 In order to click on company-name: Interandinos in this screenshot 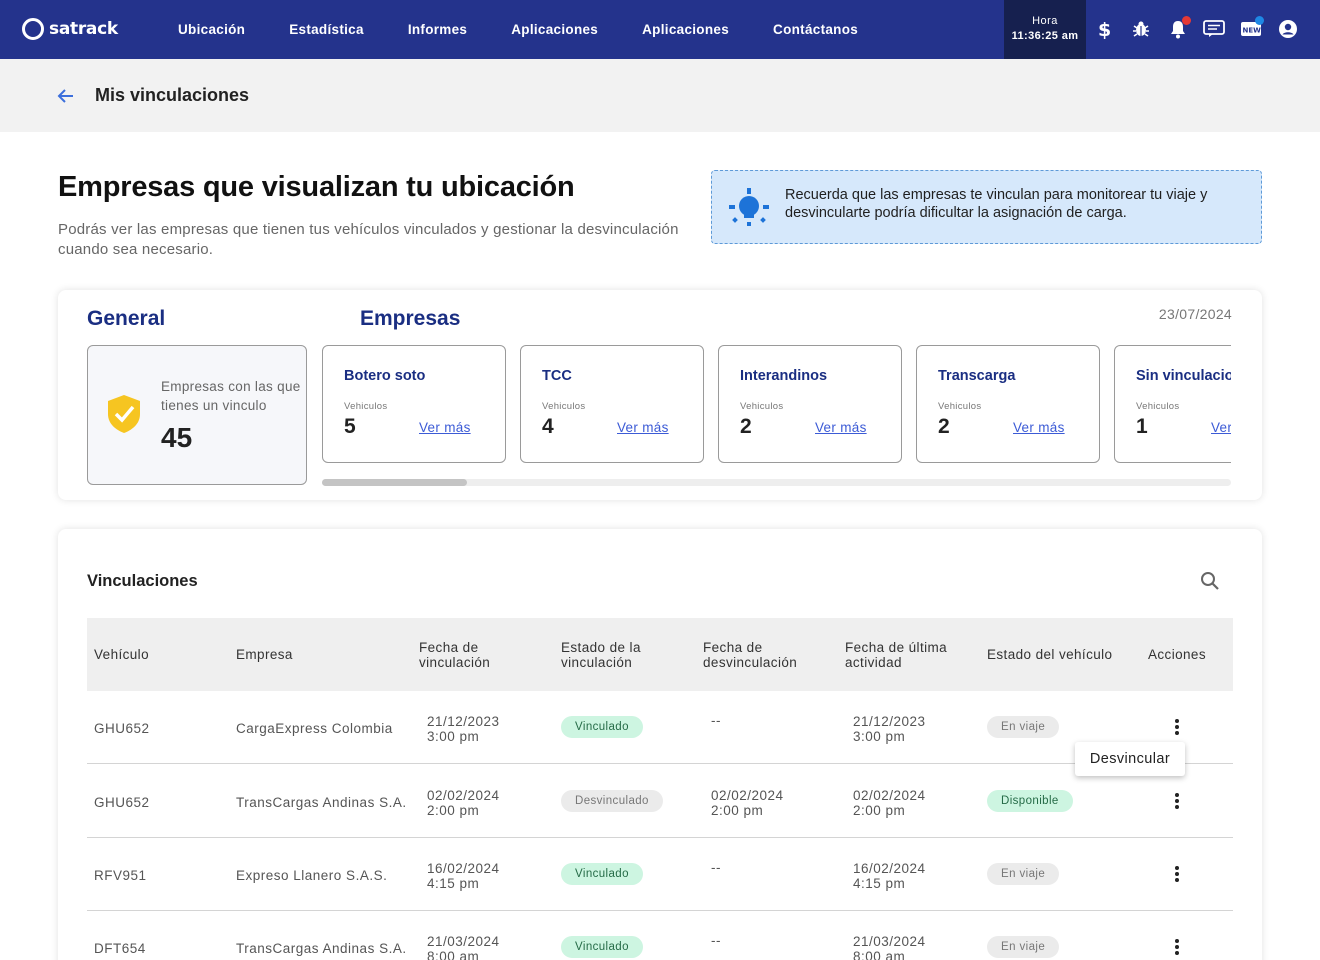, I will do `click(784, 376)`.